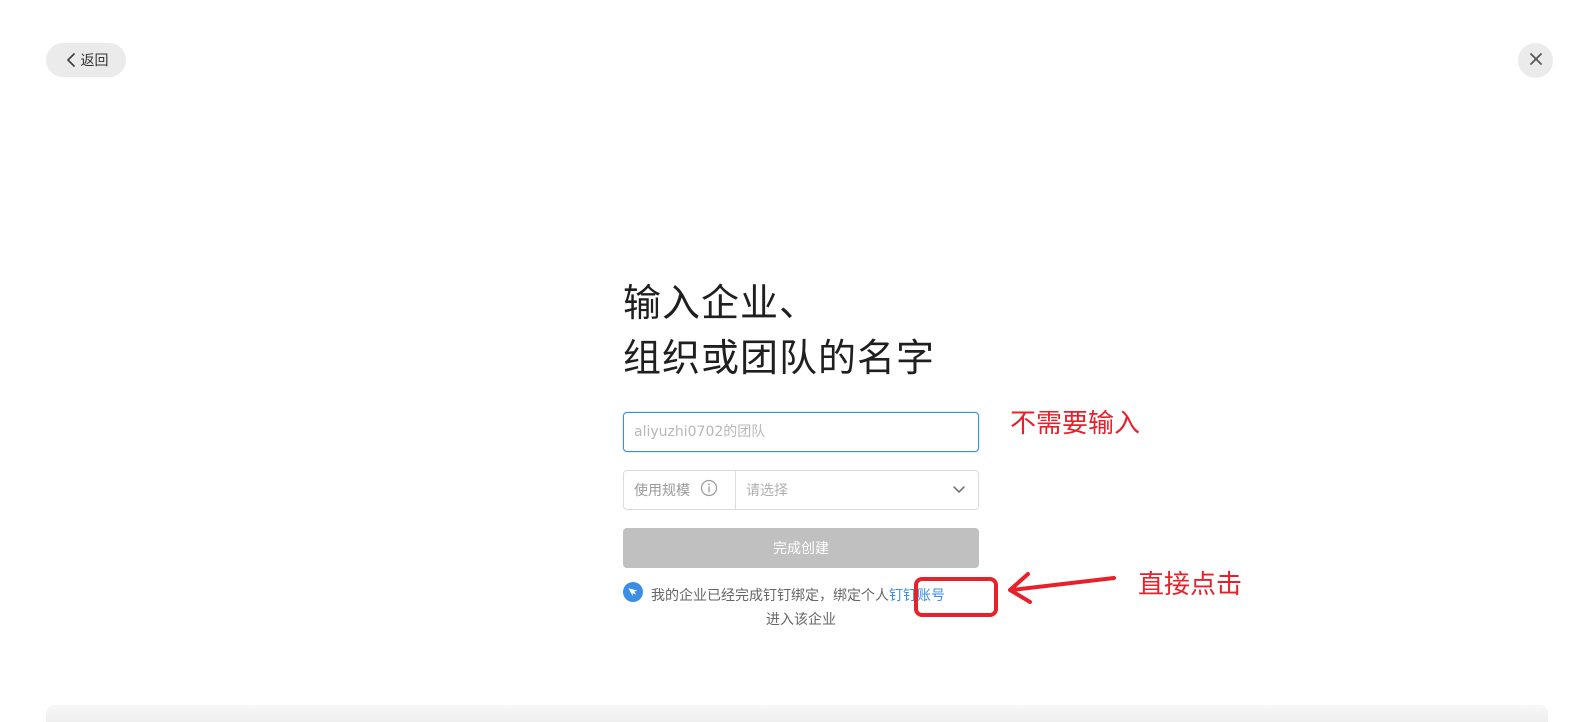 The width and height of the screenshot is (1594, 722). What do you see at coordinates (1075, 424) in the screenshot?
I see `annotation-no-input: 不需要输入` at bounding box center [1075, 424].